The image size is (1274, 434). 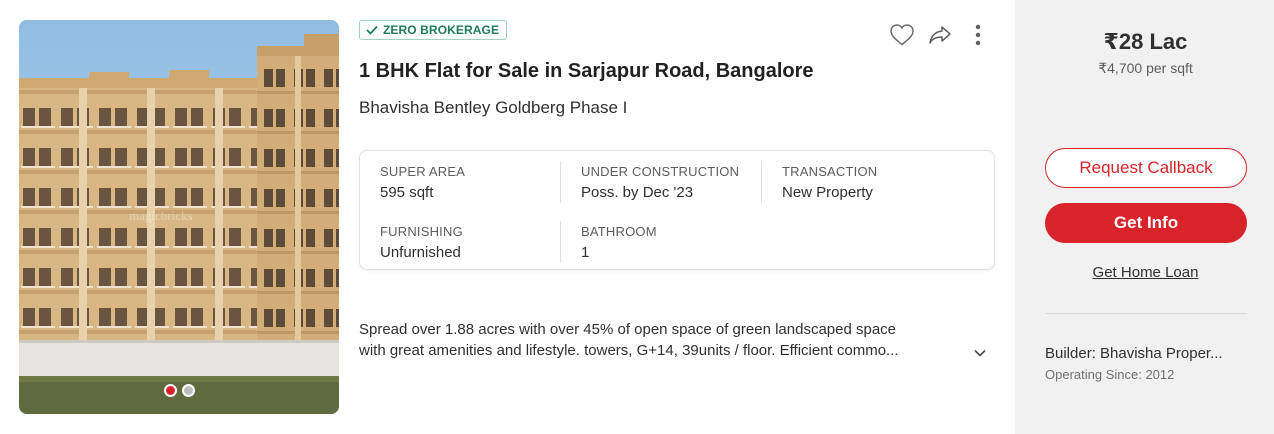 I want to click on get-home-loan-link: Get Home Loan, so click(x=1144, y=272).